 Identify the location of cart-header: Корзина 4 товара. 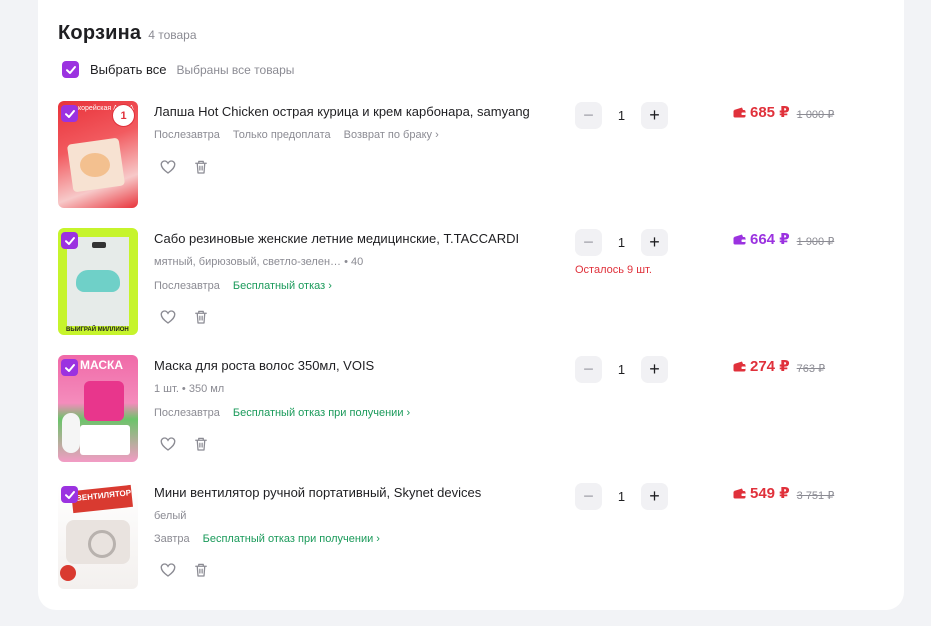
(127, 33).